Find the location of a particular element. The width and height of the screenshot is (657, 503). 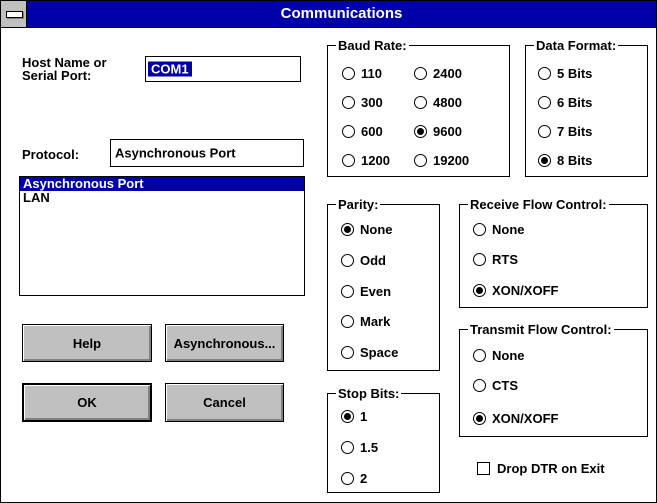

parity-option: Even is located at coordinates (366, 291).